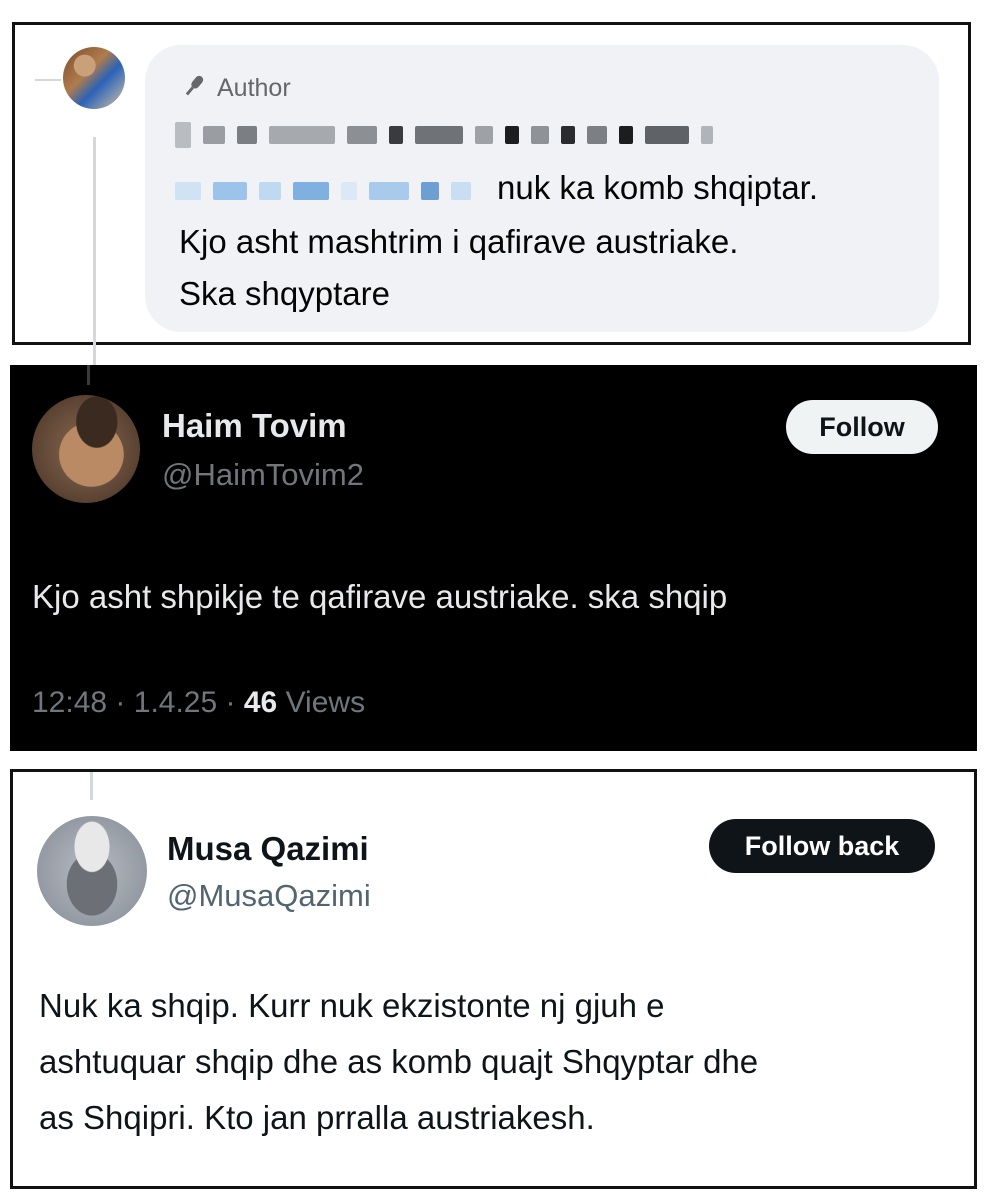  I want to click on user-handle: @HaimTovim2, so click(263, 475).